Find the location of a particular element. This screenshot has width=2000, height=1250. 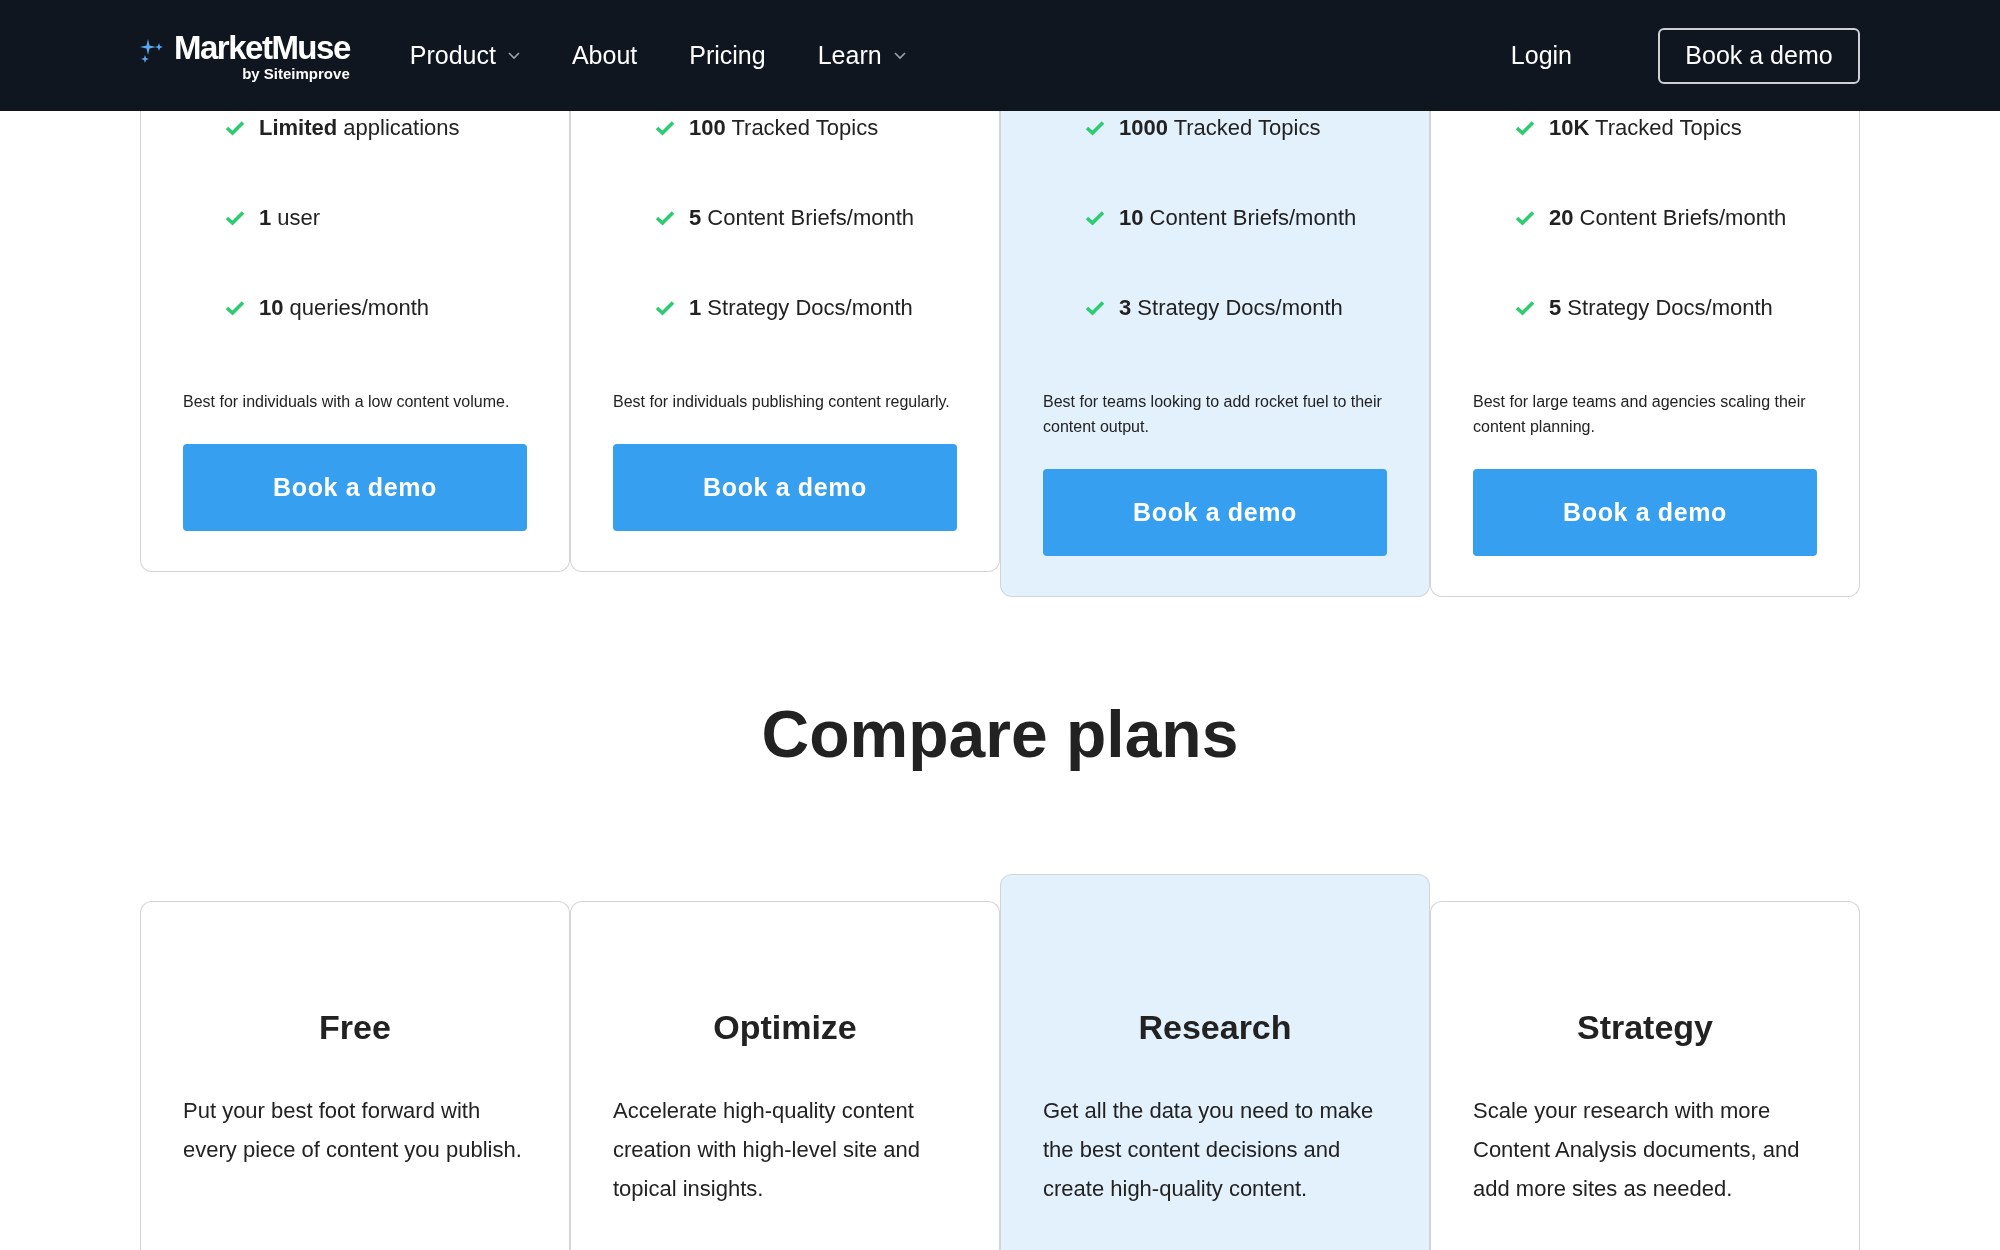

nav-link: Learn is located at coordinates (861, 55).